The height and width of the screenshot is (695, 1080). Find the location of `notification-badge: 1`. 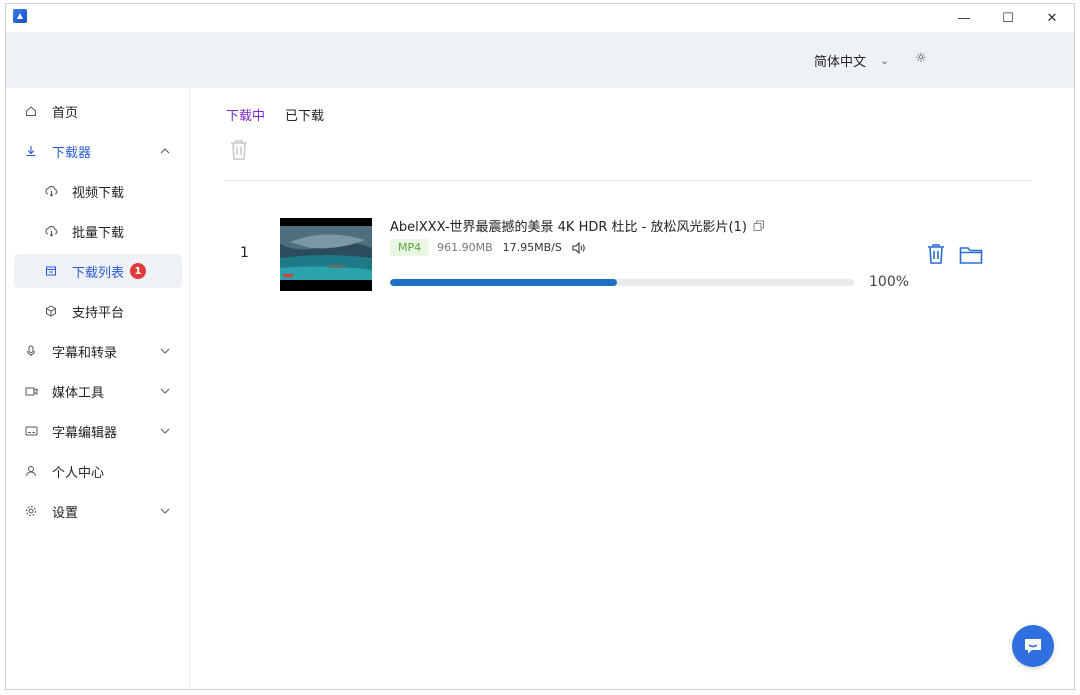

notification-badge: 1 is located at coordinates (138, 271).